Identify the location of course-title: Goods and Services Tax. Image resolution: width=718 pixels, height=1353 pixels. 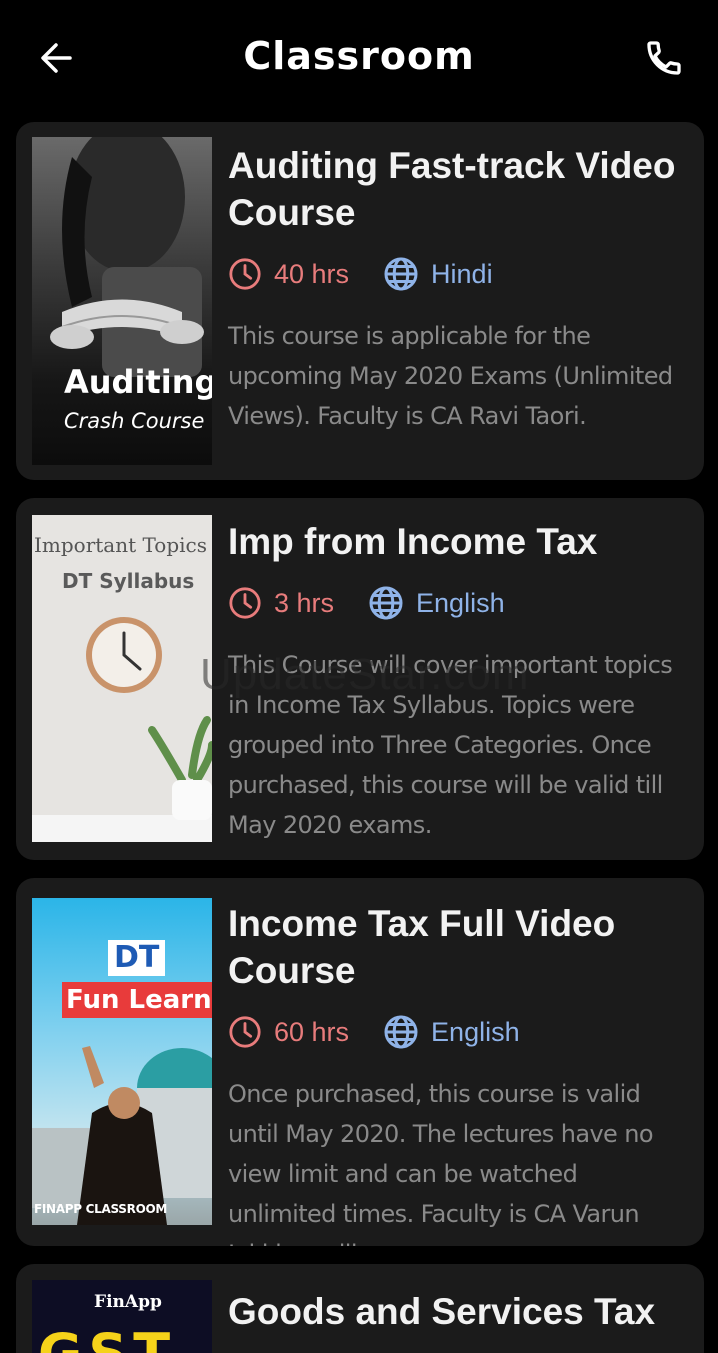
(442, 1311).